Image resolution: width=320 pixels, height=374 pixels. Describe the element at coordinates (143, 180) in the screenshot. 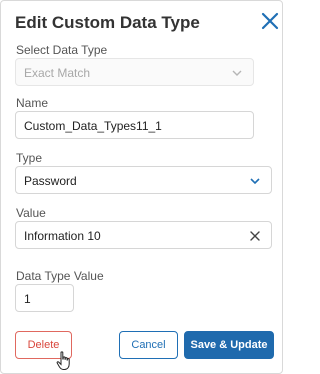

I see `type-dropdown: Password` at that location.